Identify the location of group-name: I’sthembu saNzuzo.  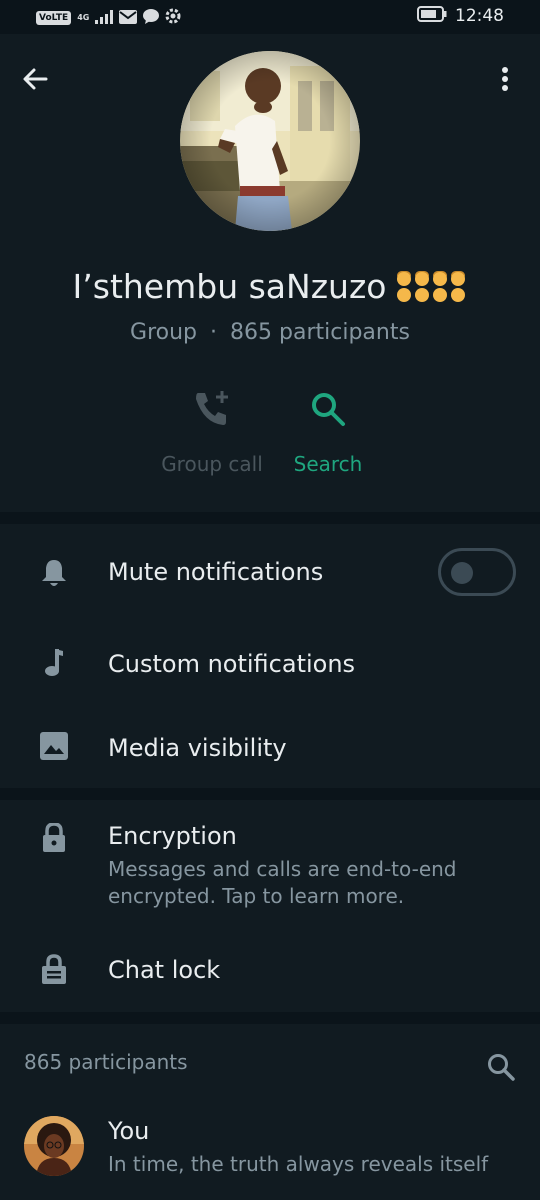
(270, 286).